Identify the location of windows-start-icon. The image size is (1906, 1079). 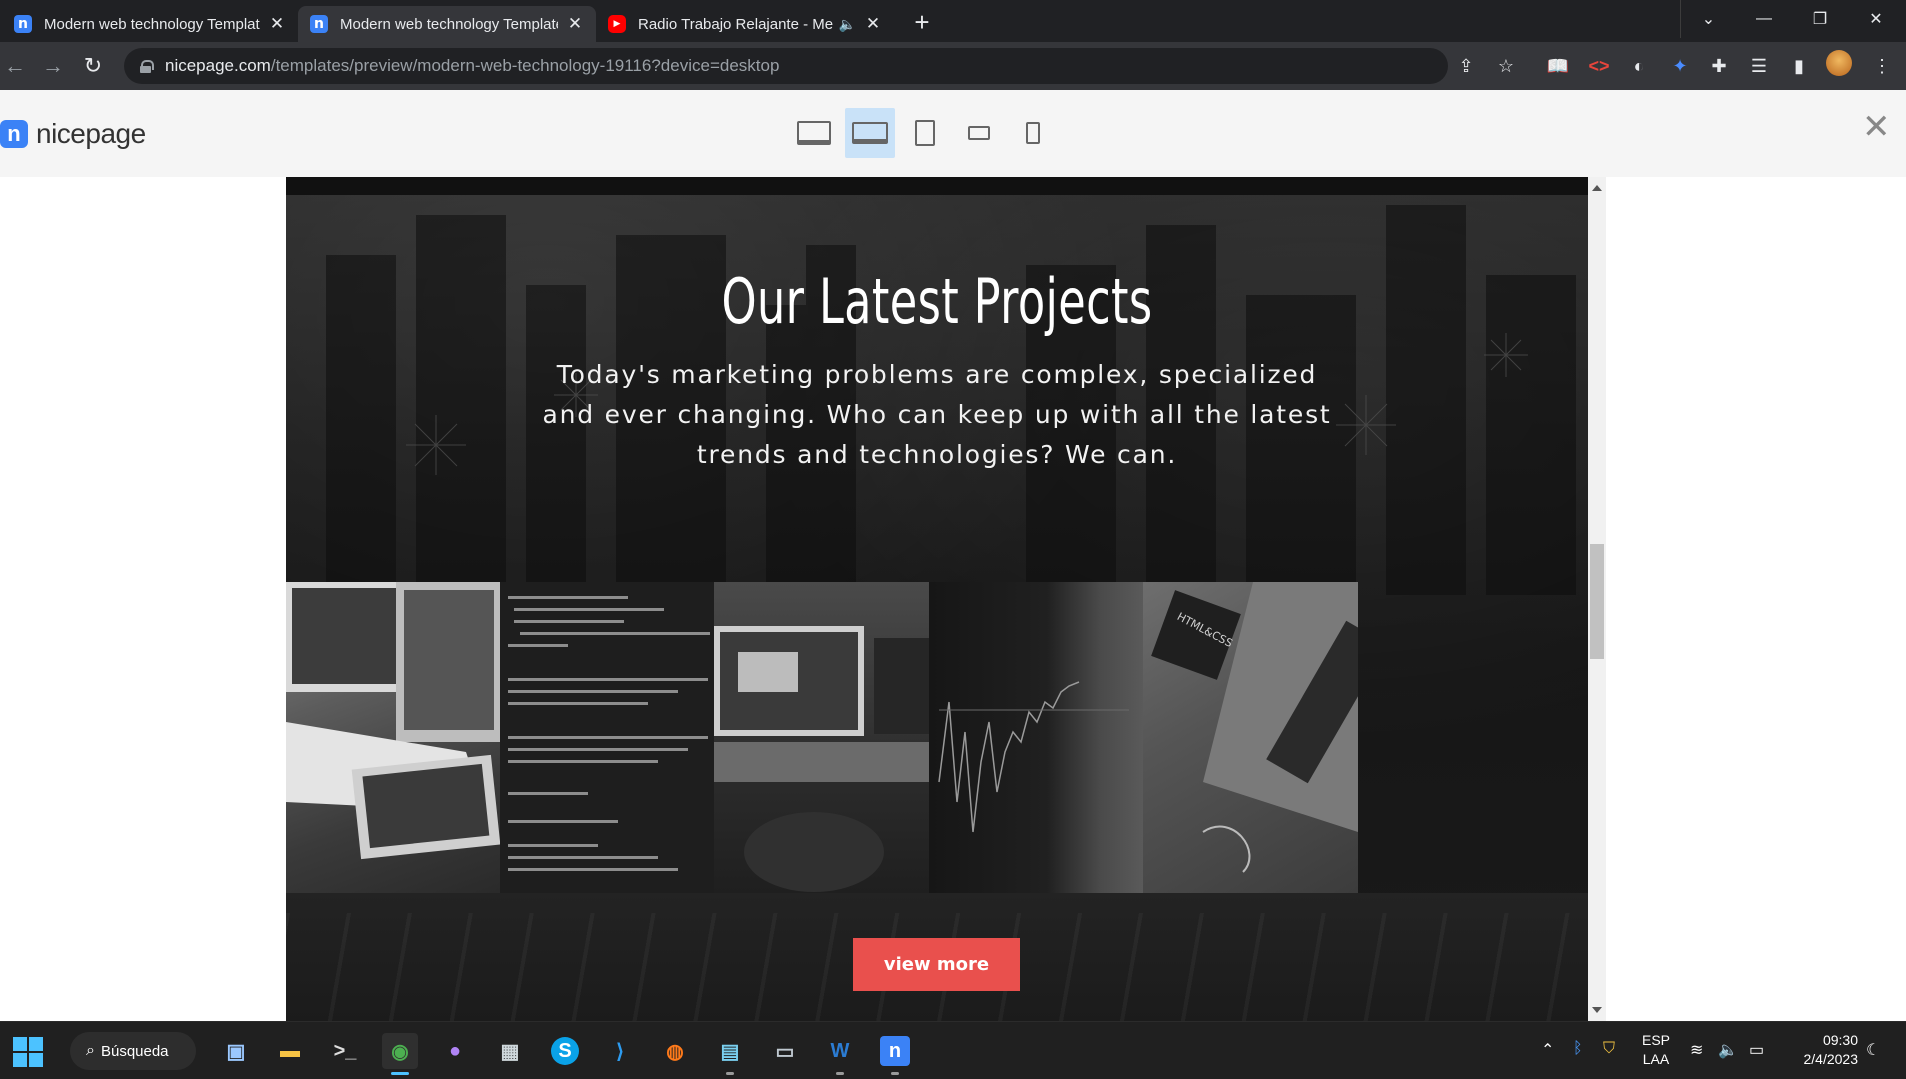
(28, 1052).